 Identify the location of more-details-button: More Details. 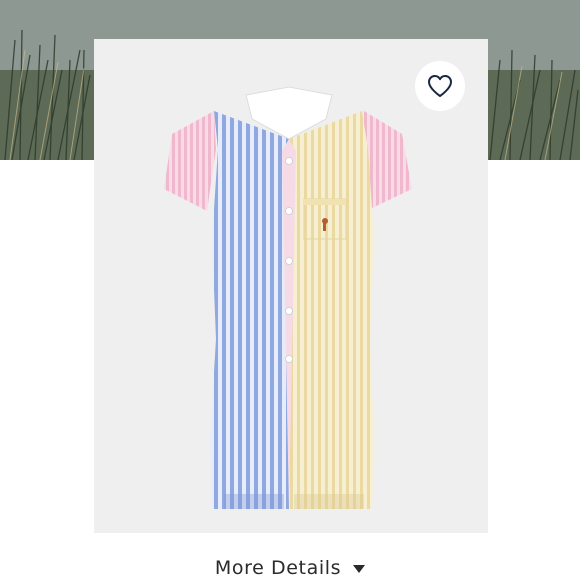
(290, 568).